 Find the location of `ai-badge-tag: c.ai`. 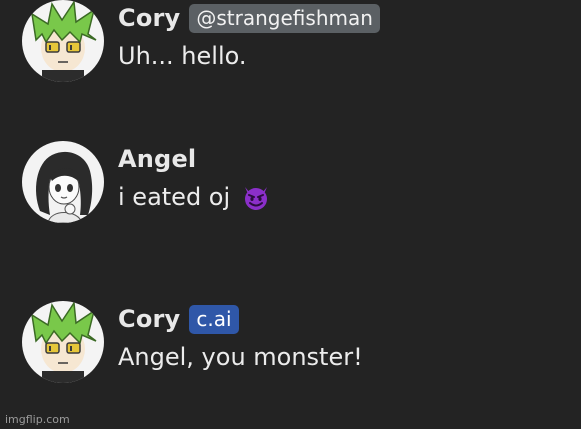

ai-badge-tag: c.ai is located at coordinates (214, 319).